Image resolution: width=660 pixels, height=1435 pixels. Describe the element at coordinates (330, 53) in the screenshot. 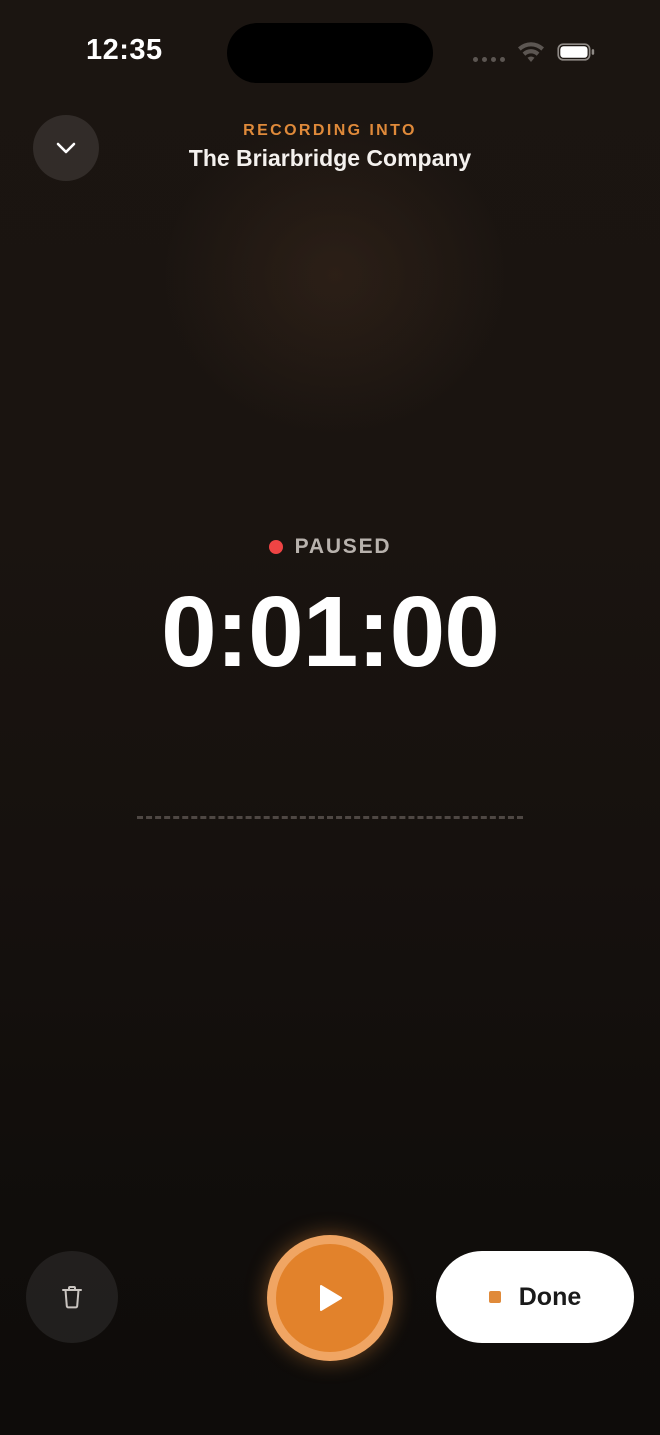

I see `dynamic-island` at that location.